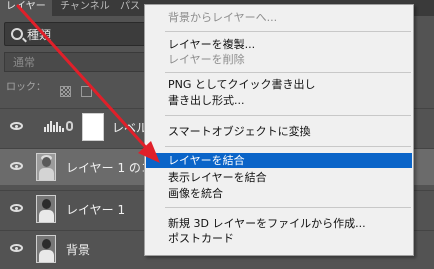 The image size is (434, 269). Describe the element at coordinates (78, 91) in the screenshot. I see `lock-options` at that location.